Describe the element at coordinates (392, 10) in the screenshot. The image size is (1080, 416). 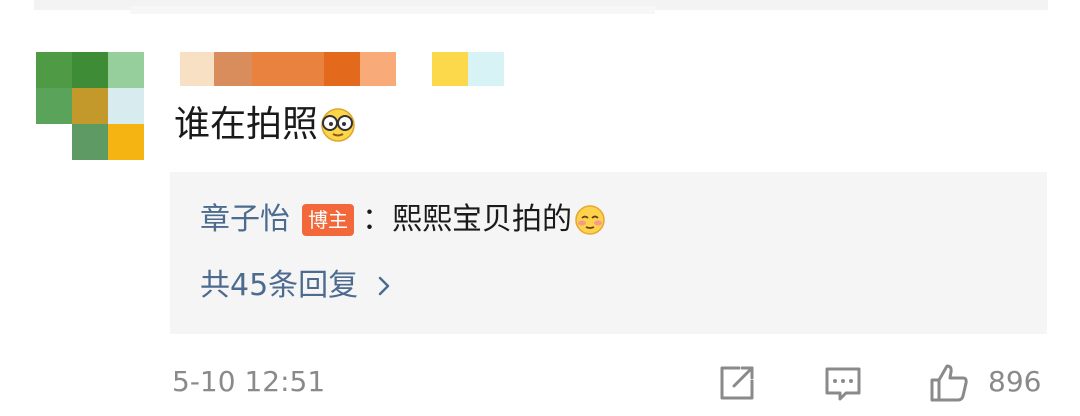
I see `previous-item-edge-inner` at that location.